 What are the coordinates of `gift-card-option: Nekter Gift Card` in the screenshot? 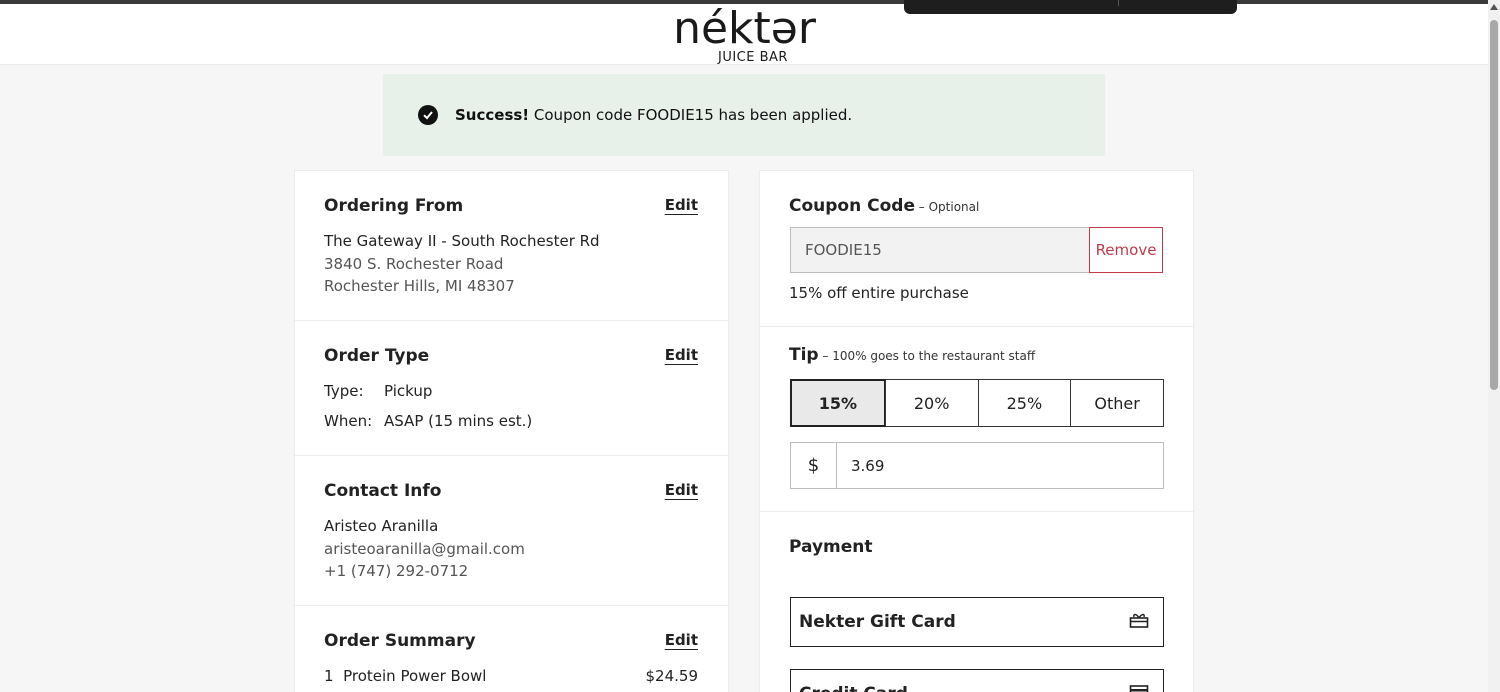 It's located at (977, 622).